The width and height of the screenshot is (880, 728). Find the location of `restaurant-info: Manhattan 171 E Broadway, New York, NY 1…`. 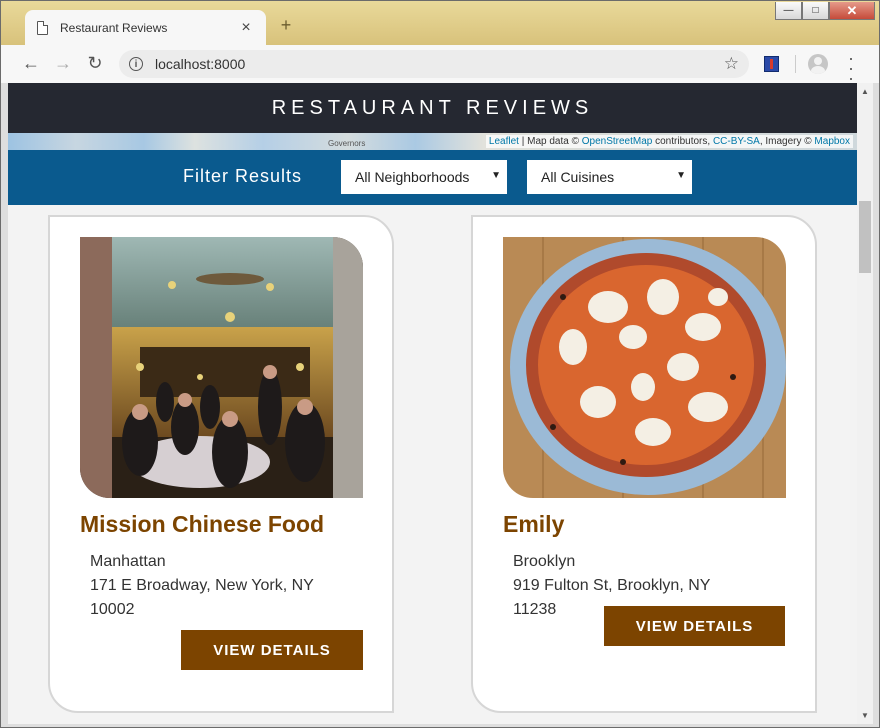

restaurant-info: Manhattan 171 E Broadway, New York, NY 1… is located at coordinates (210, 586).